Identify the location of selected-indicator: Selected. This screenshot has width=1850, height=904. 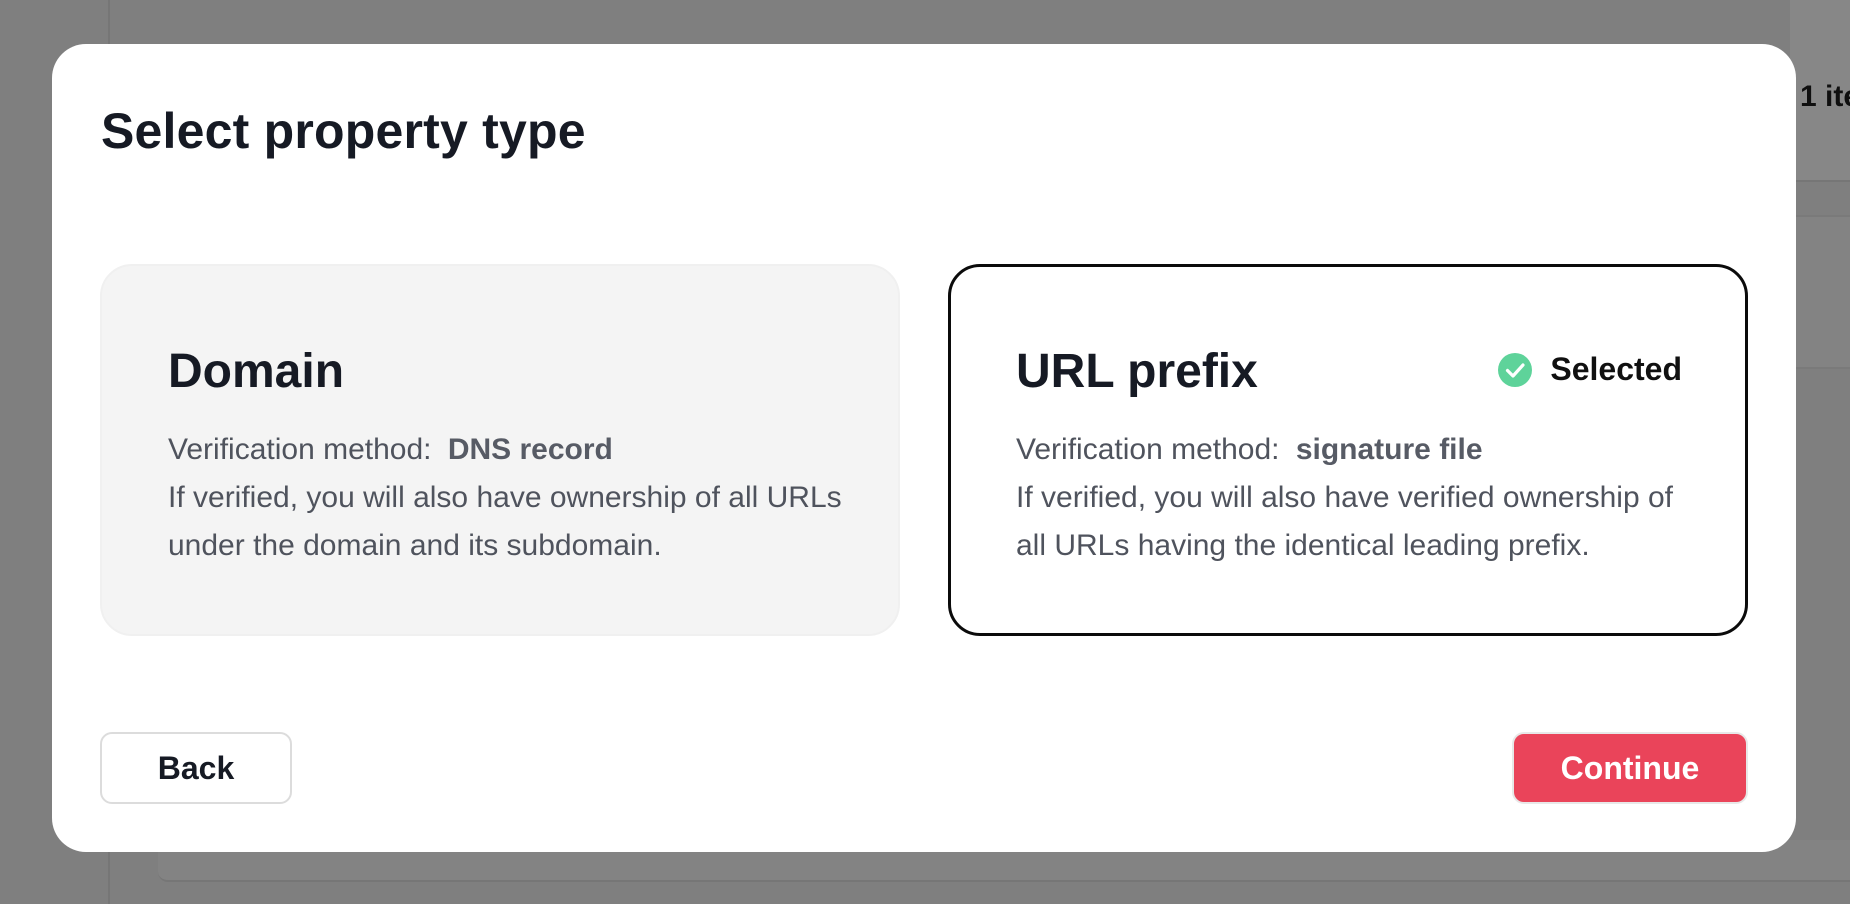
(1590, 369).